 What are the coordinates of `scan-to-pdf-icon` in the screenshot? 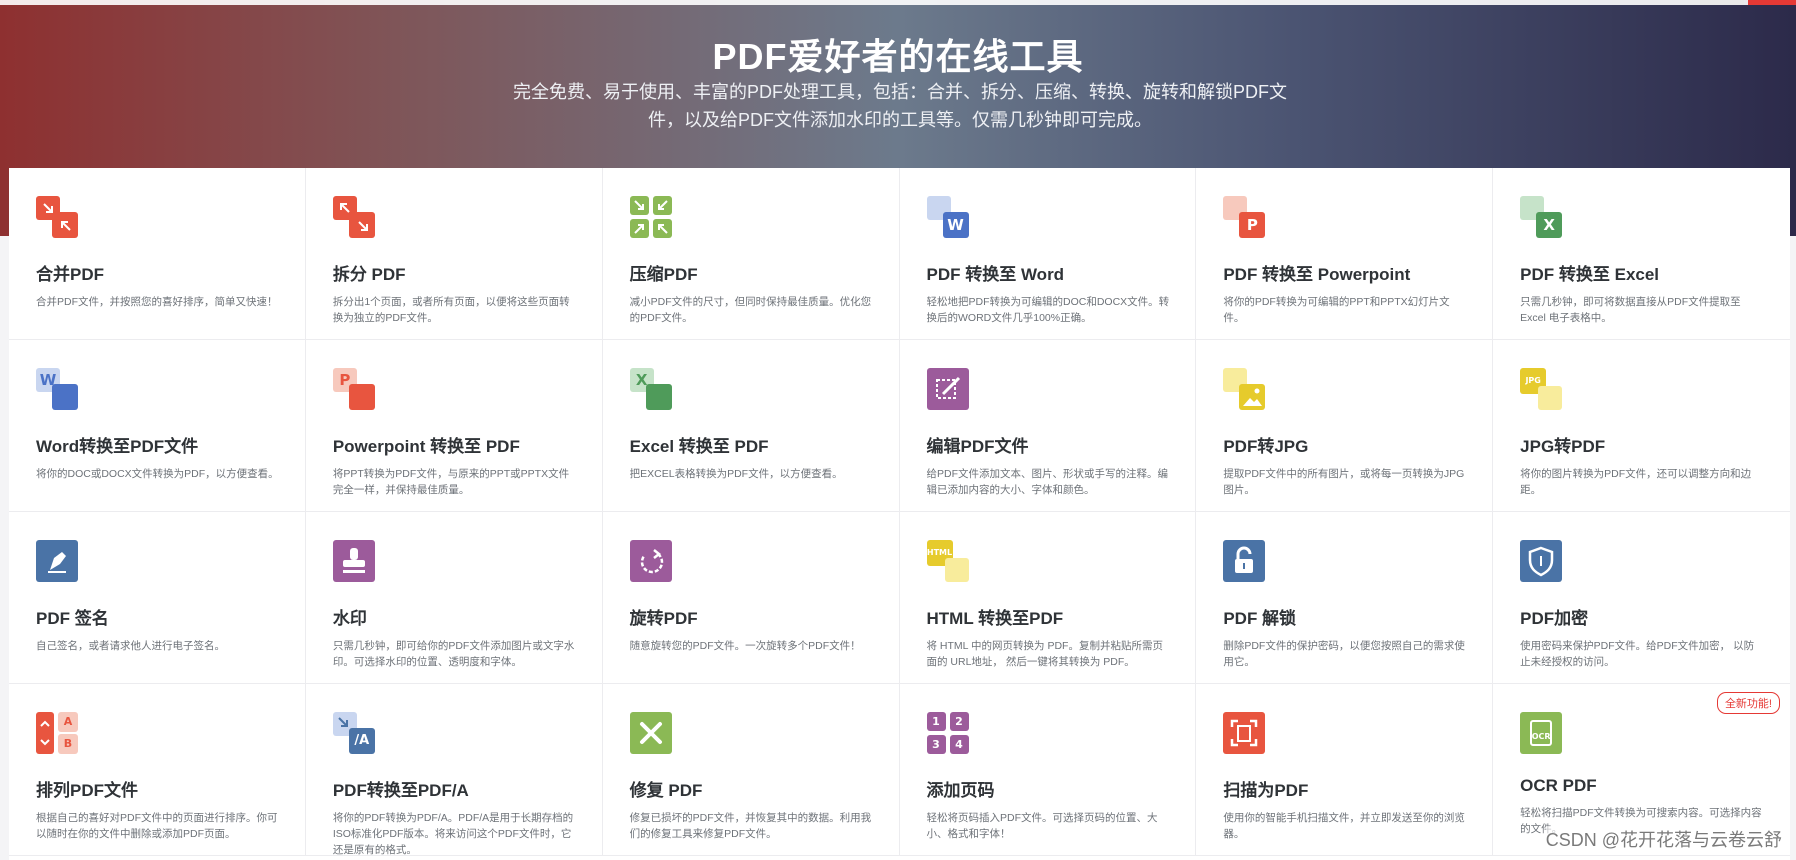 It's located at (1244, 733).